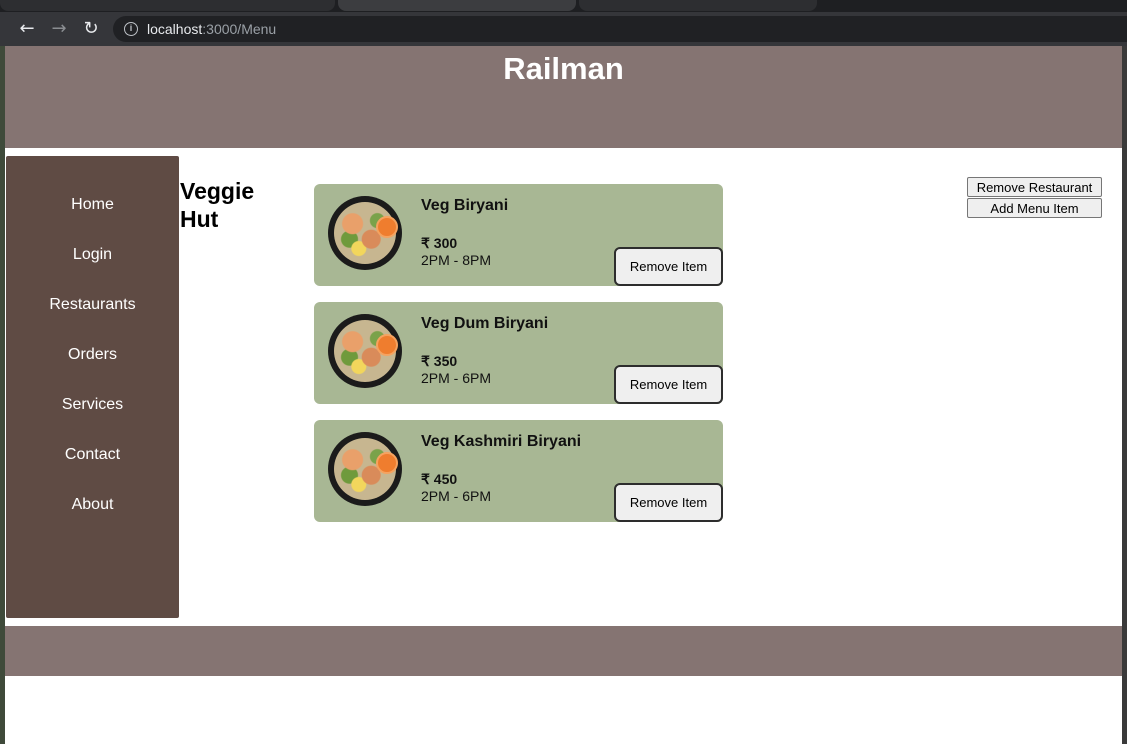 The image size is (1127, 744). Describe the element at coordinates (59, 29) in the screenshot. I see `forward-icon: →` at that location.